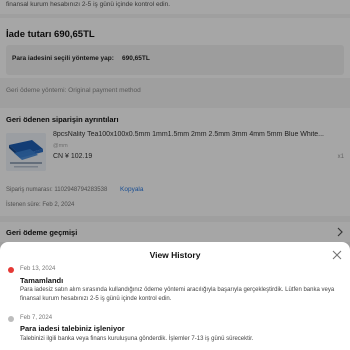 The height and width of the screenshot is (350, 350). I want to click on timeline-title: Para iadesi talebiniz işleniyor, so click(72, 328).